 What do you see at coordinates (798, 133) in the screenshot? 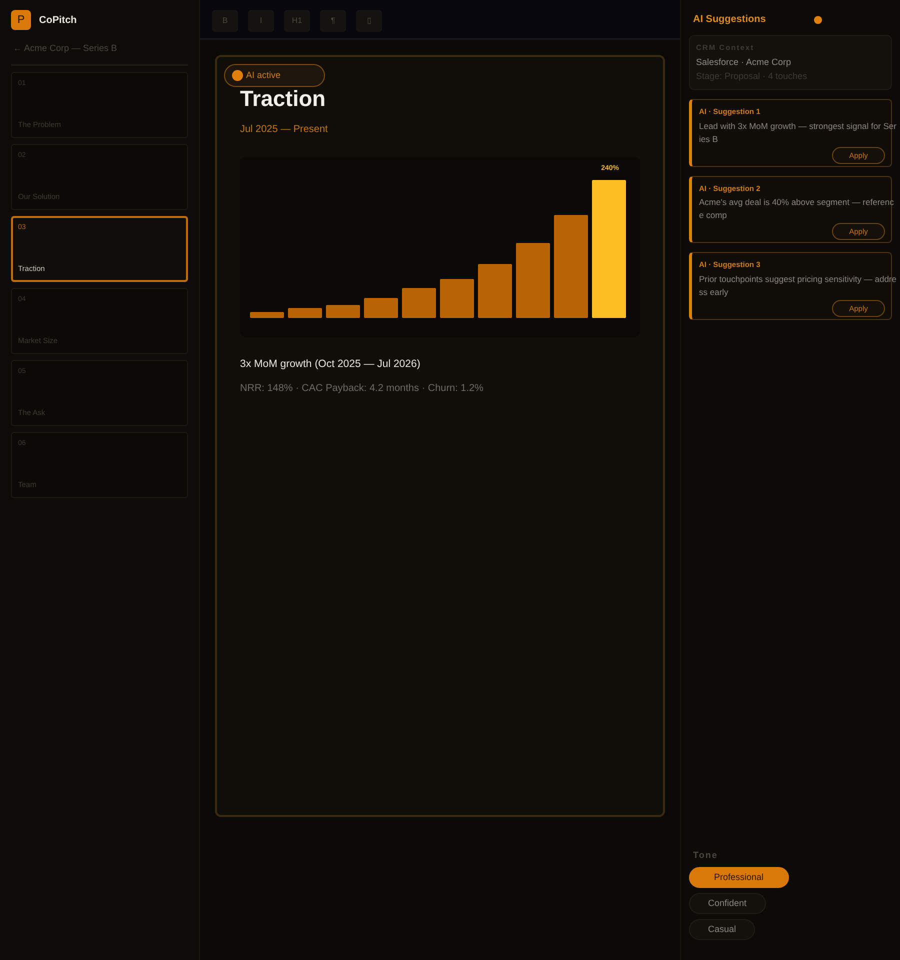
I see `suggestion-text: Lead with 3x MoM growth — strongest signal for Series B` at bounding box center [798, 133].